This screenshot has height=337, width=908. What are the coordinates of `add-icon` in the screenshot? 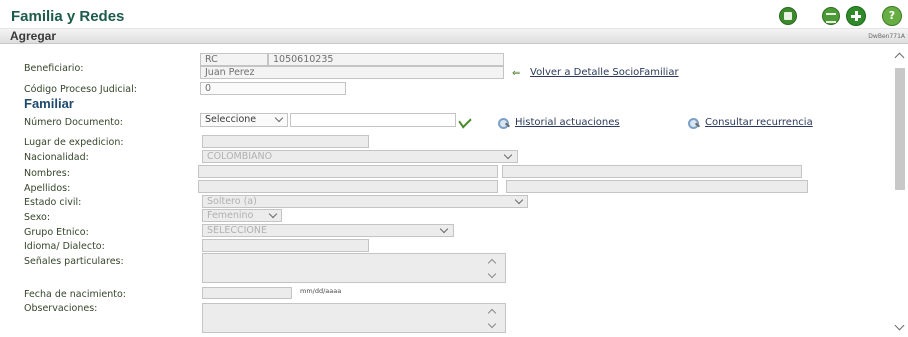 It's located at (856, 16).